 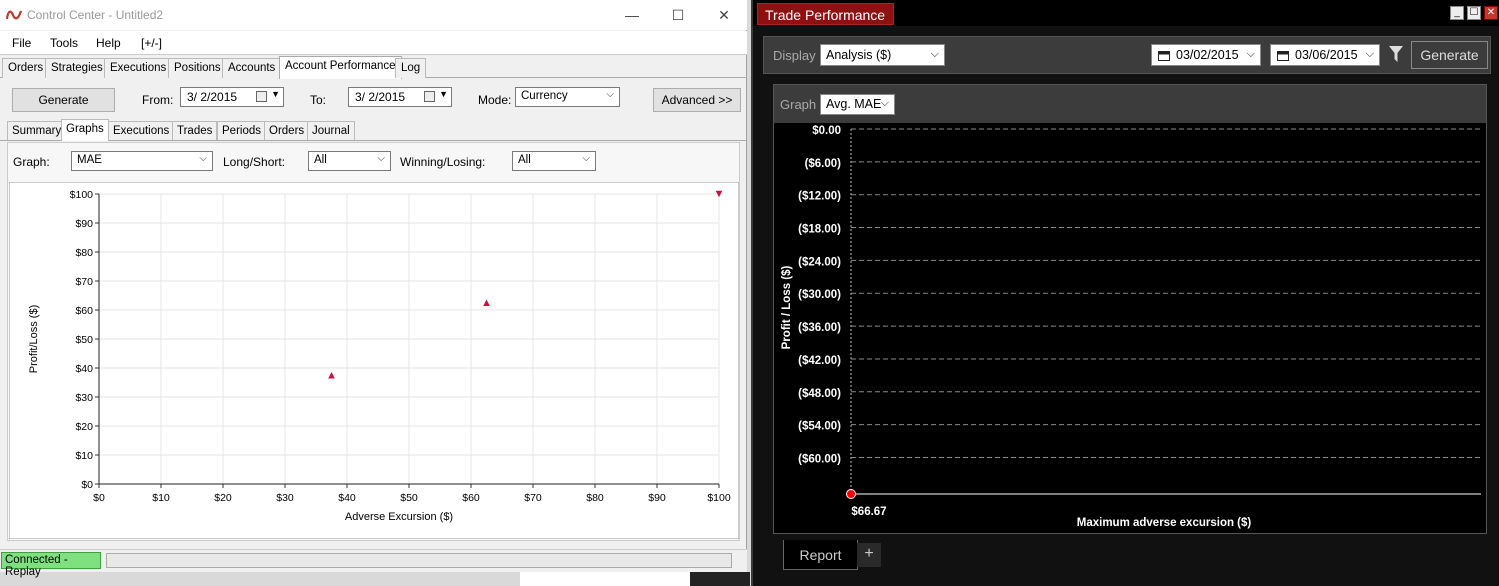 I want to click on tp-bottom-tabs: Report +, so click(x=1126, y=563).